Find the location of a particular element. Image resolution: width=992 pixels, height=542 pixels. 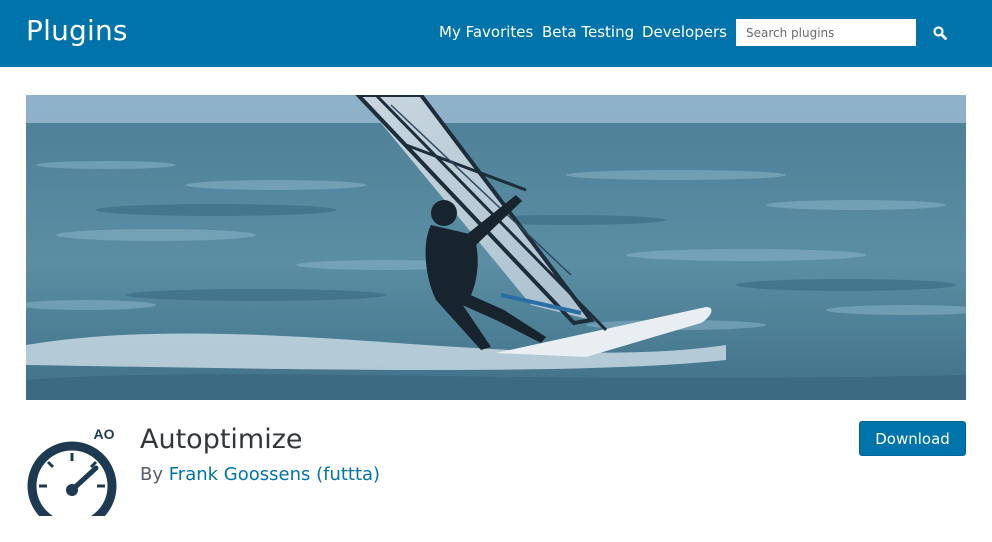

speedometer-icon: AO is located at coordinates (72, 471).